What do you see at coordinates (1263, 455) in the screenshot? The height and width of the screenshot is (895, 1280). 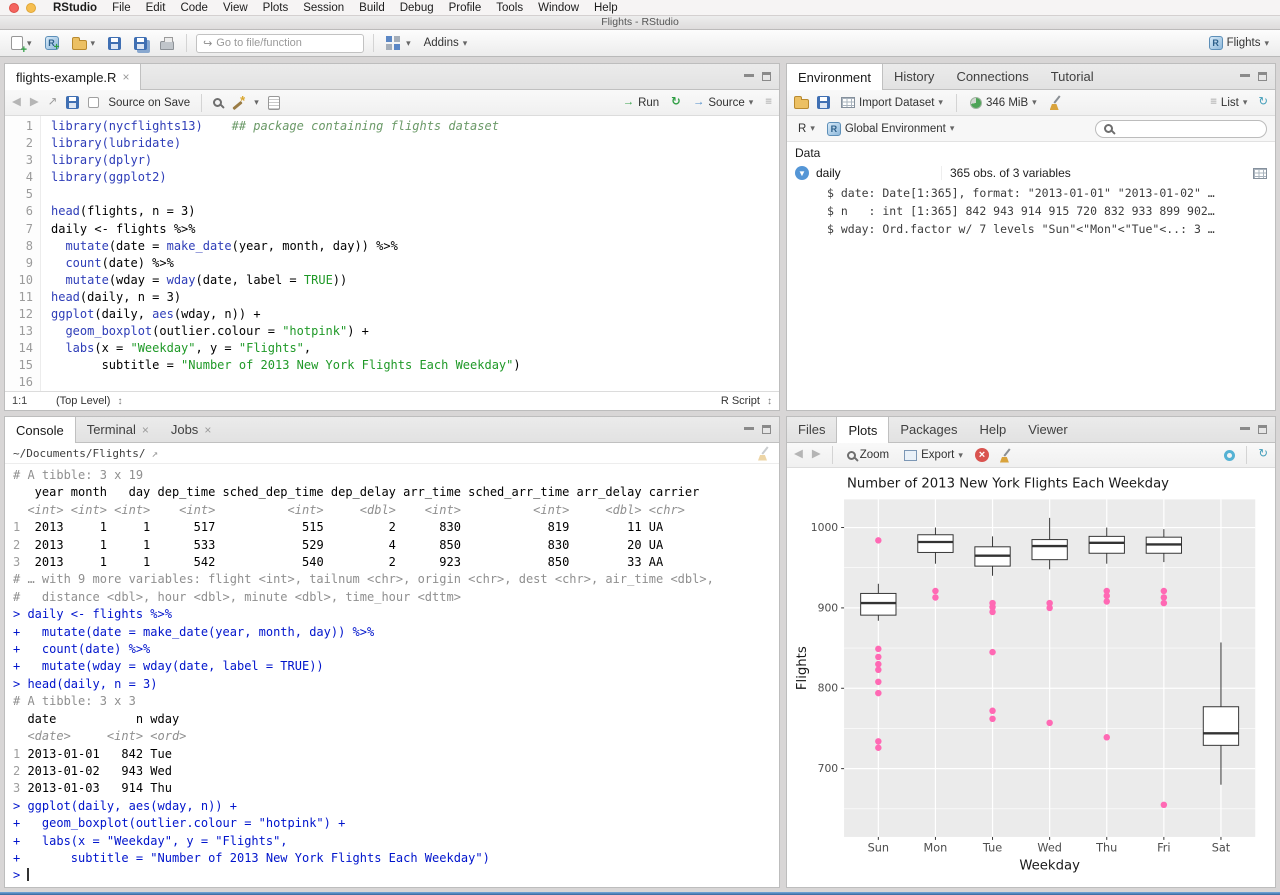 I see `refresh-plot-icon: ↻` at bounding box center [1263, 455].